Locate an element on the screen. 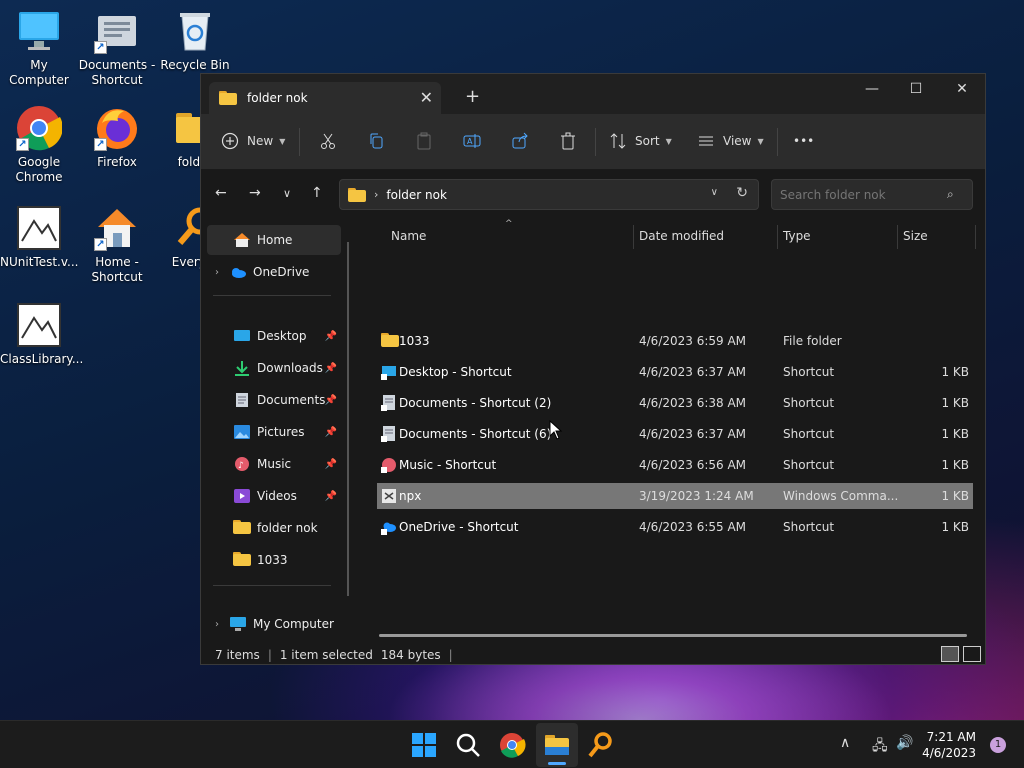 The image size is (1024, 768). show-hidden-icons-chevron-icon: ∧ is located at coordinates (845, 743).